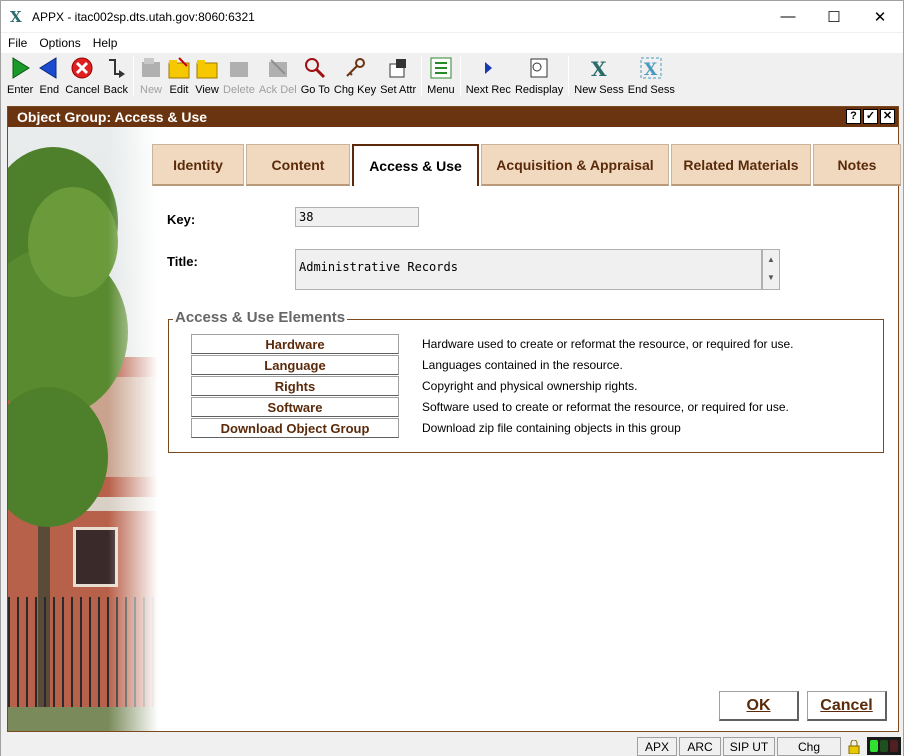 This screenshot has height=756, width=904. Describe the element at coordinates (741, 165) in the screenshot. I see `tab-related-materials: Related Materials` at that location.